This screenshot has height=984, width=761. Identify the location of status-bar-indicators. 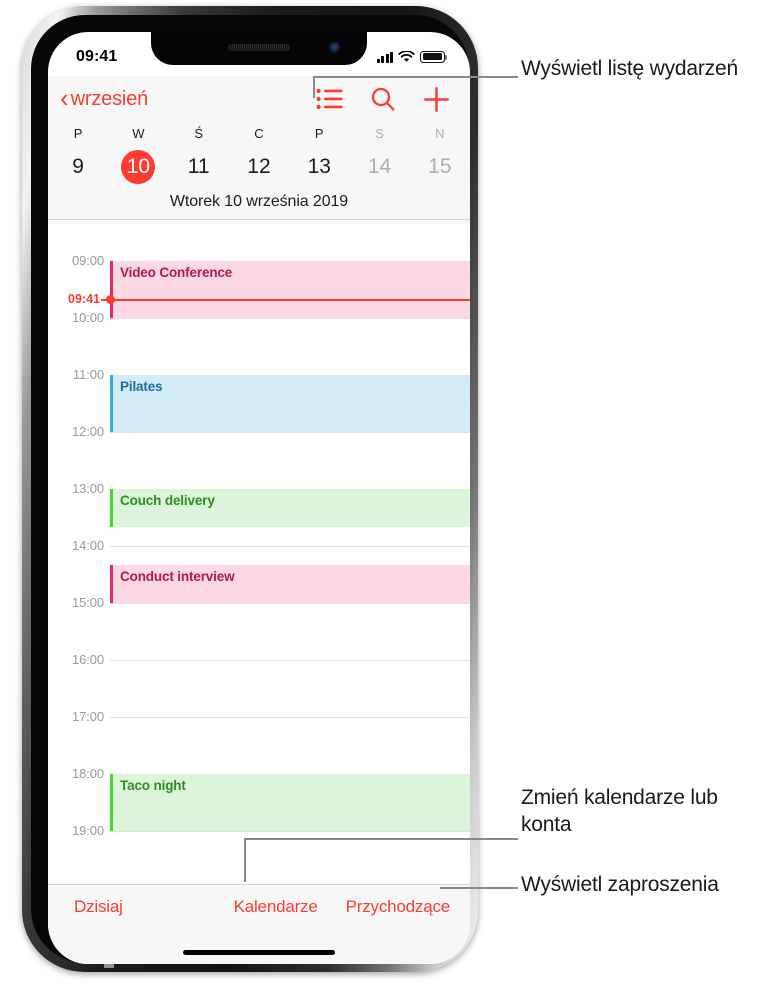
(412, 57).